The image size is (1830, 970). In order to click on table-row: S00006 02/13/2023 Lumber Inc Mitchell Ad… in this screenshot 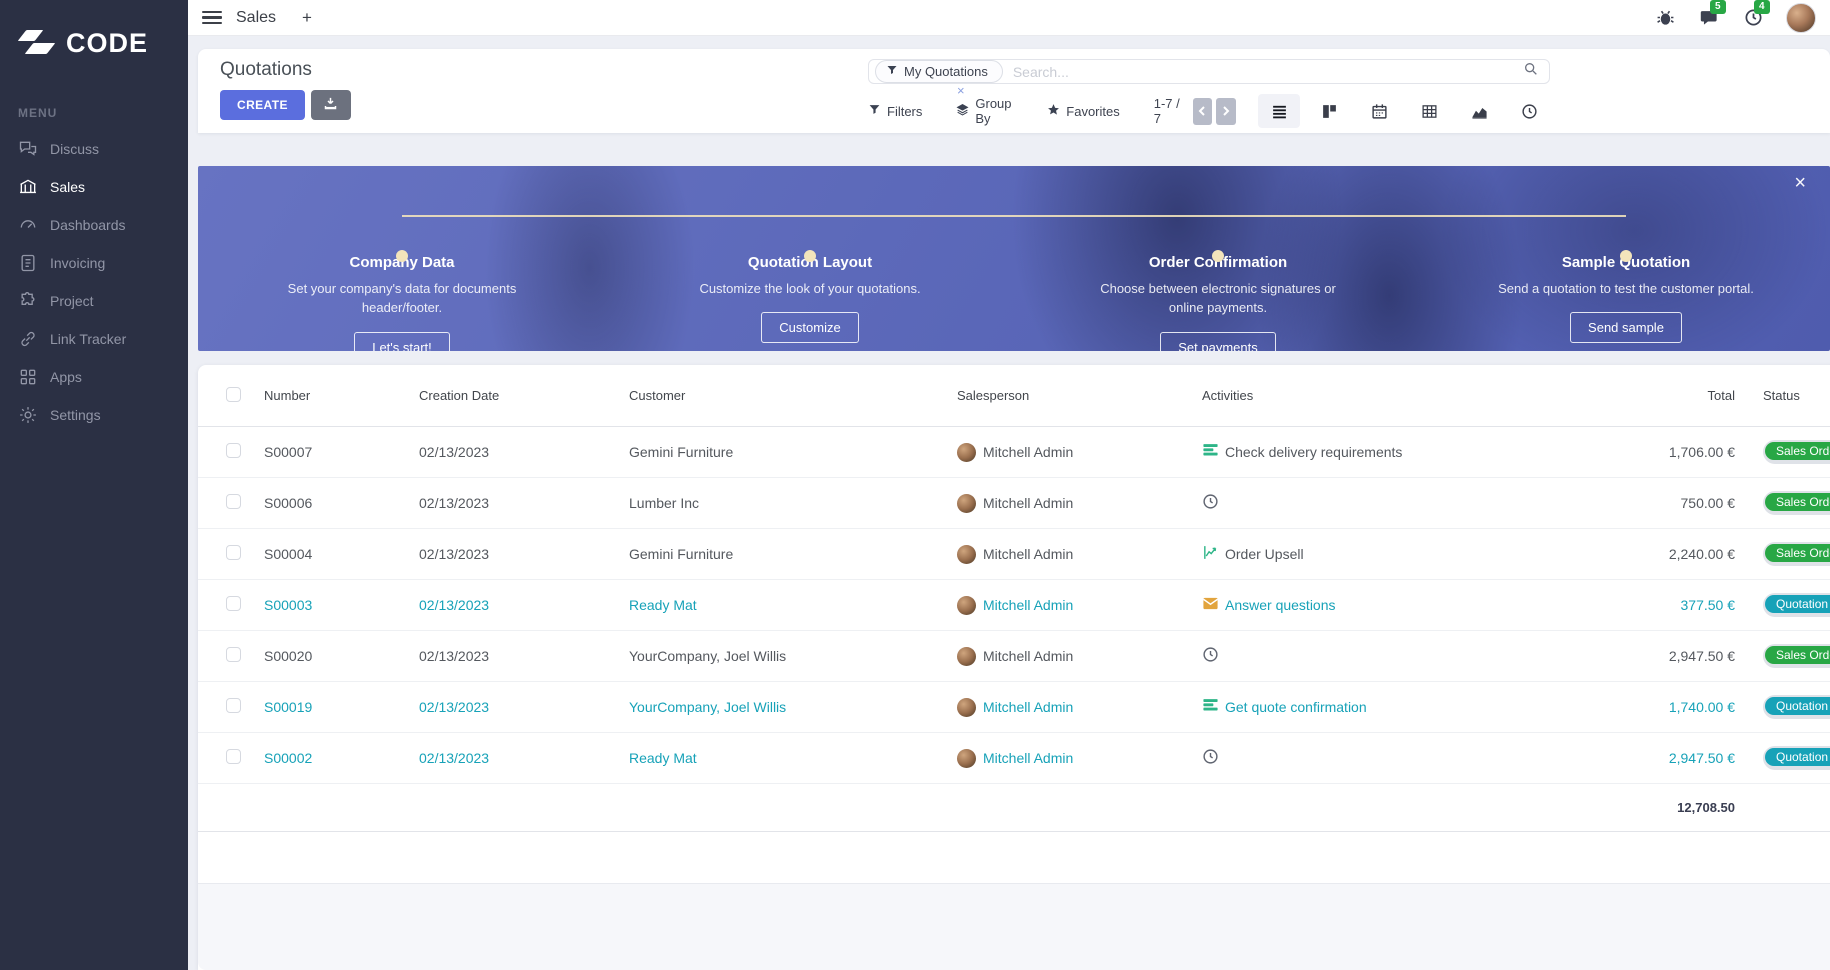, I will do `click(1014, 503)`.